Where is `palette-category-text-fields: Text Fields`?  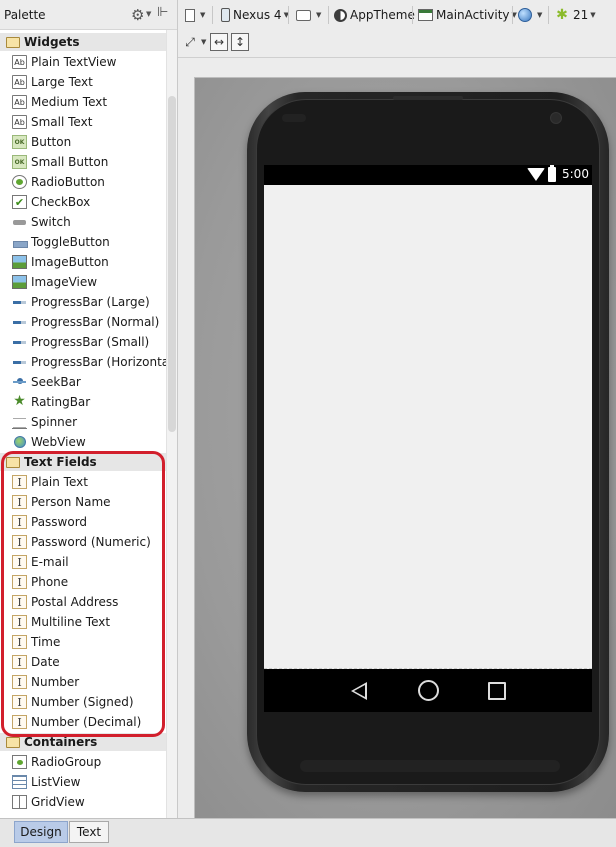
palette-category-text-fields: Text Fields is located at coordinates (83, 462).